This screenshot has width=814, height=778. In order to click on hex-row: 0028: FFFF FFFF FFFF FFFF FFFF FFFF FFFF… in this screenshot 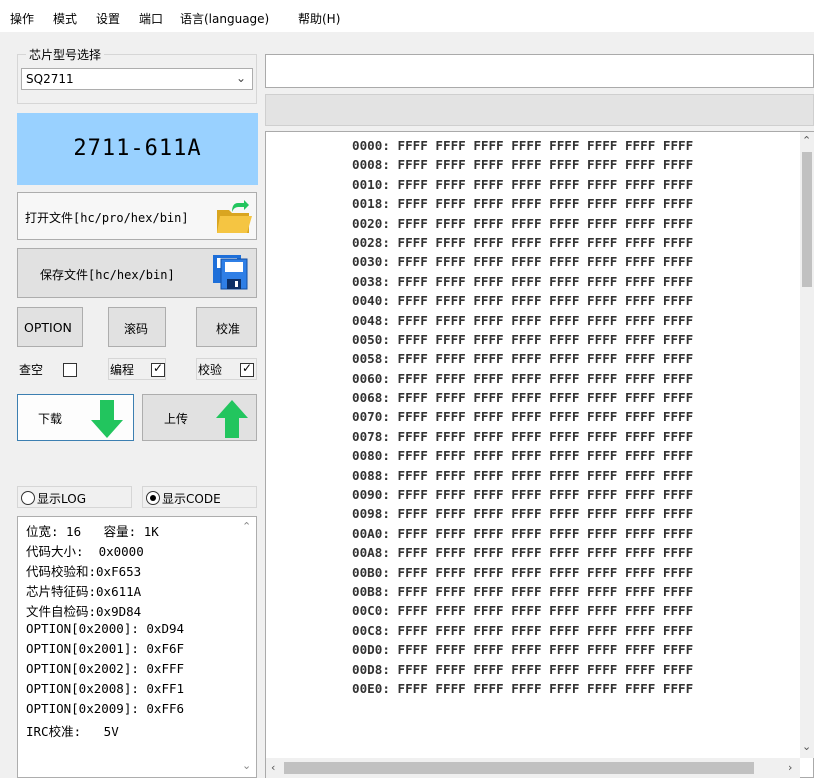, I will do `click(523, 242)`.